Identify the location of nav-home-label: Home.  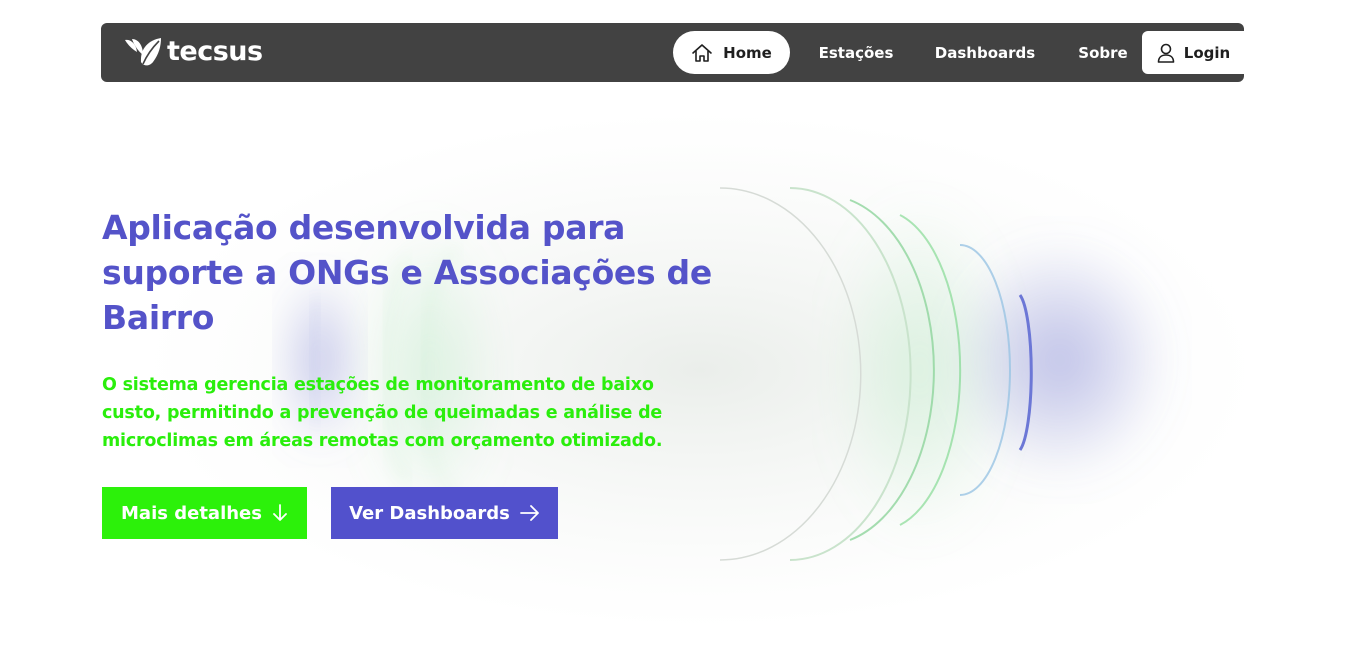
(747, 52).